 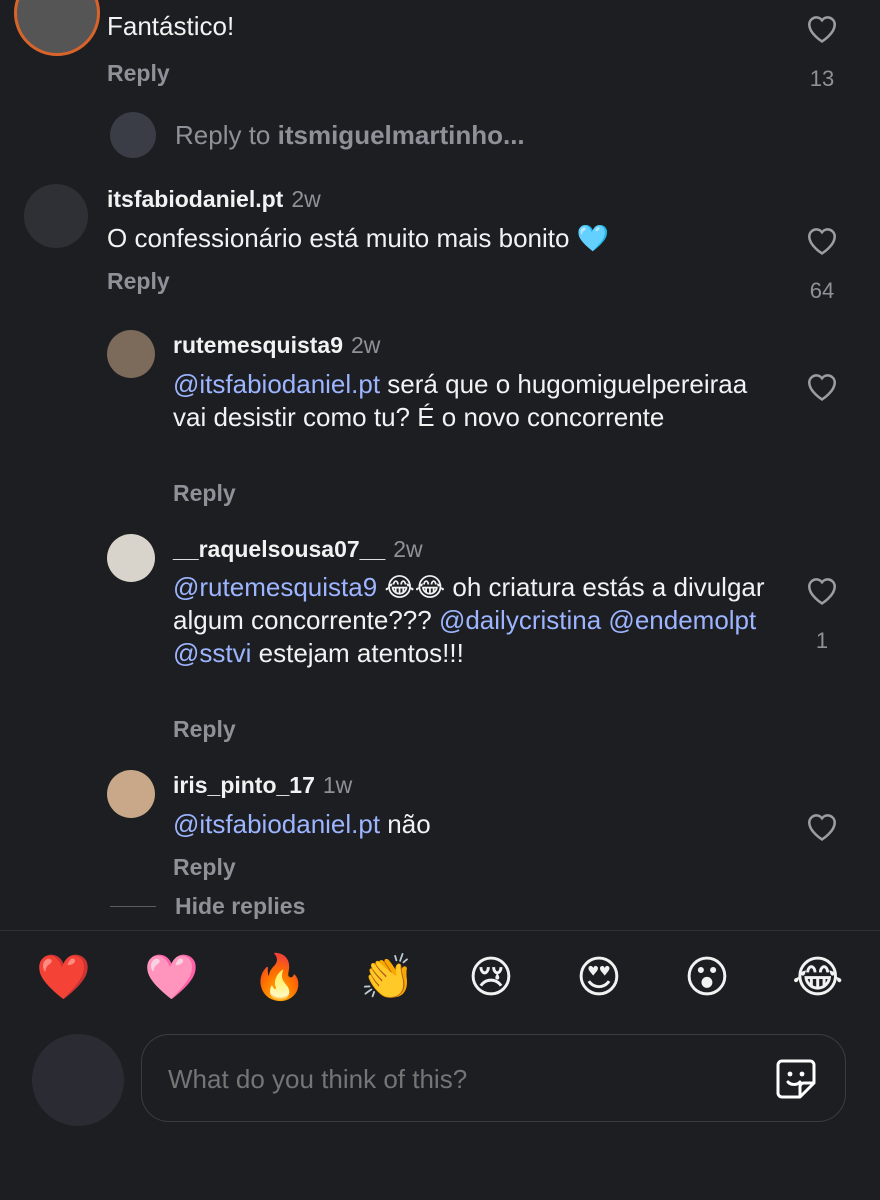 I want to click on timestamp: 1w, so click(x=337, y=785).